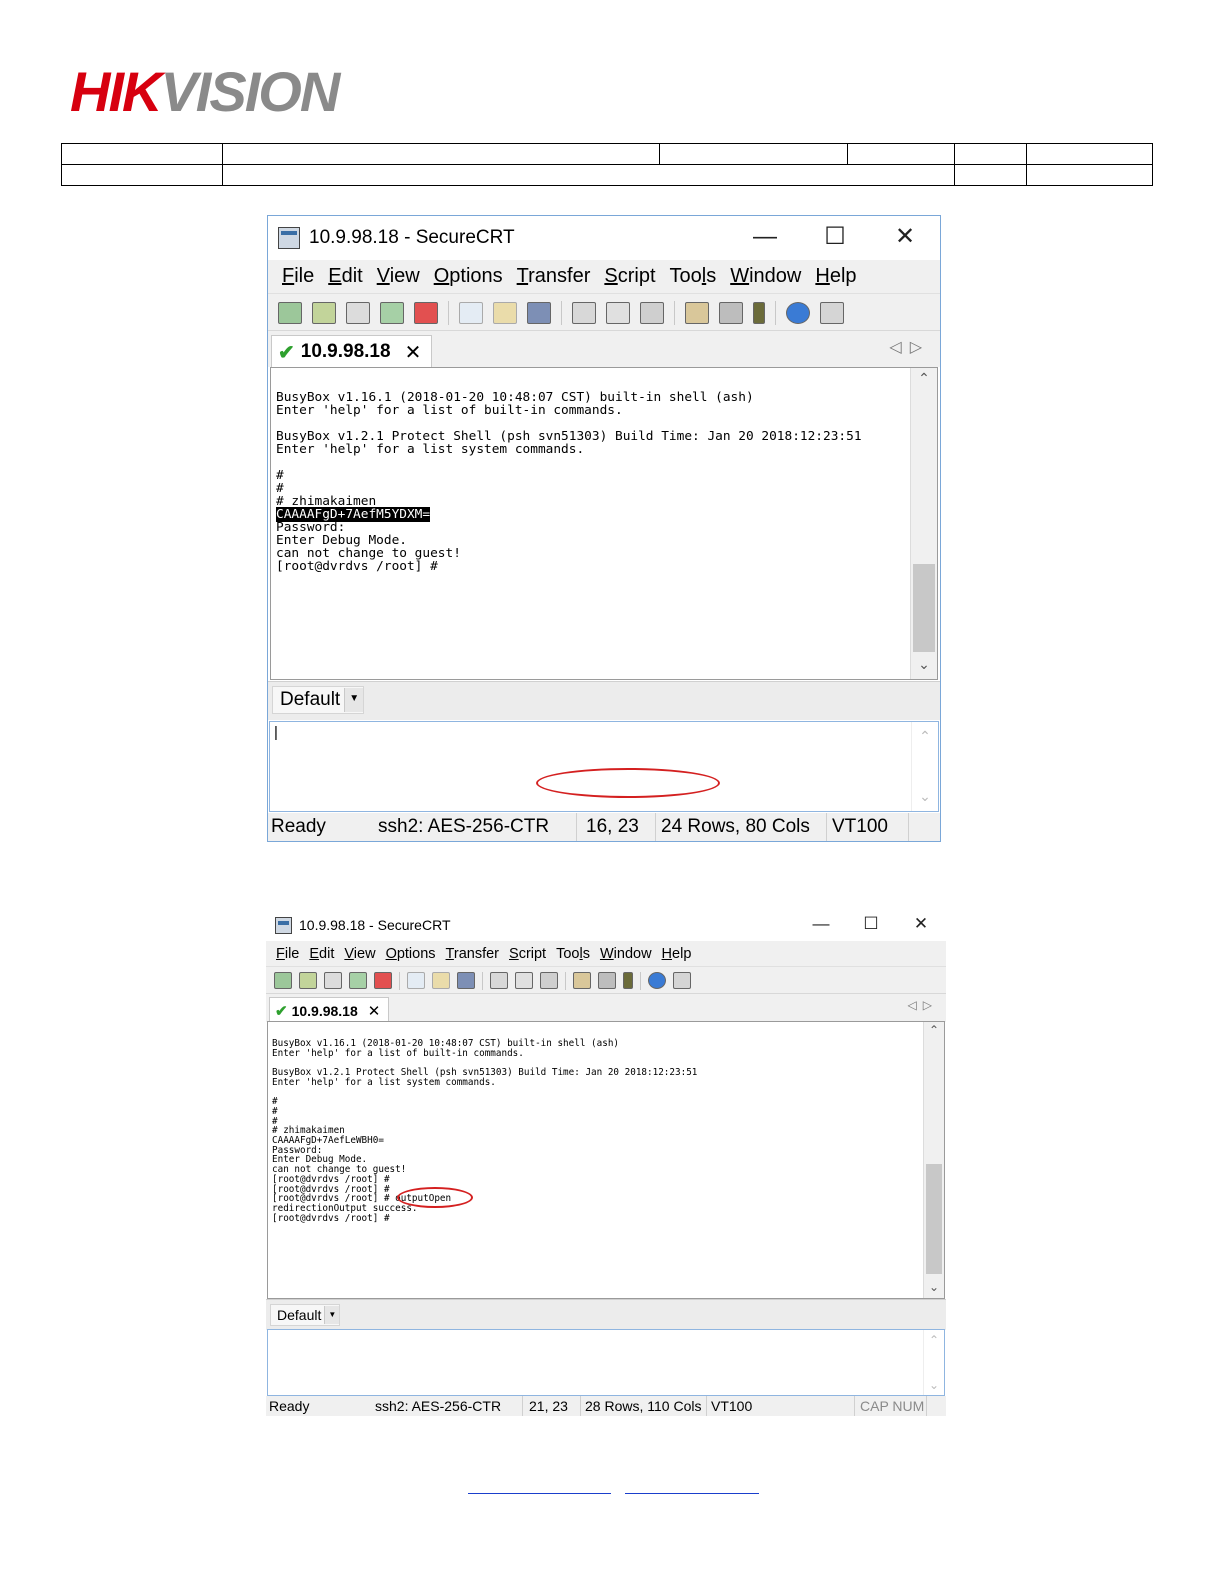 This screenshot has width=1224, height=1584. Describe the element at coordinates (604, 766) in the screenshot. I see `command-window: | ⌃ ⌄` at that location.